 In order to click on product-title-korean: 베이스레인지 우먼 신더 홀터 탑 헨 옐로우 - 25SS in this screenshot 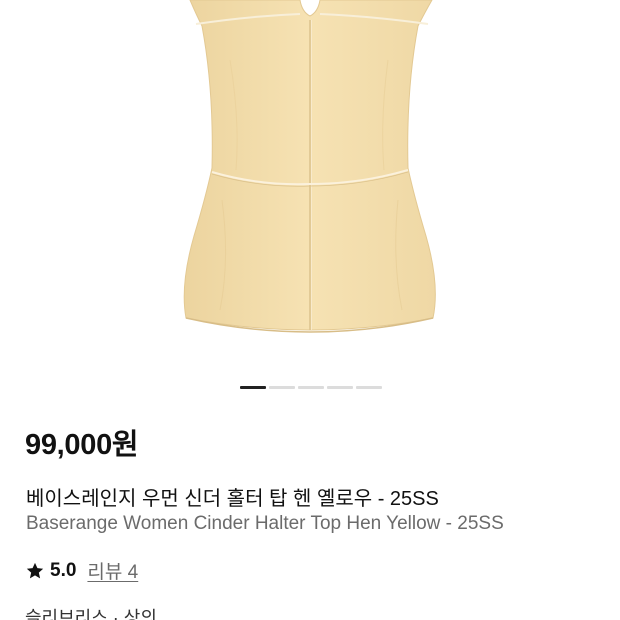, I will do `click(232, 499)`.